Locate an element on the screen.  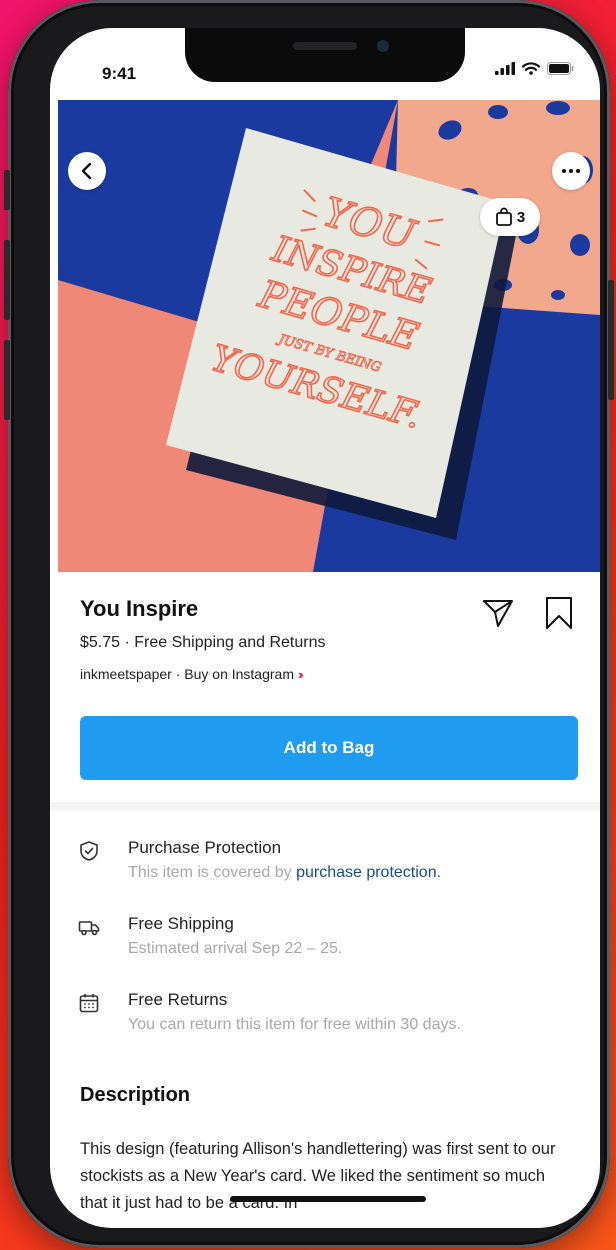
purchase-protection-link: purchase protection. is located at coordinates (368, 872).